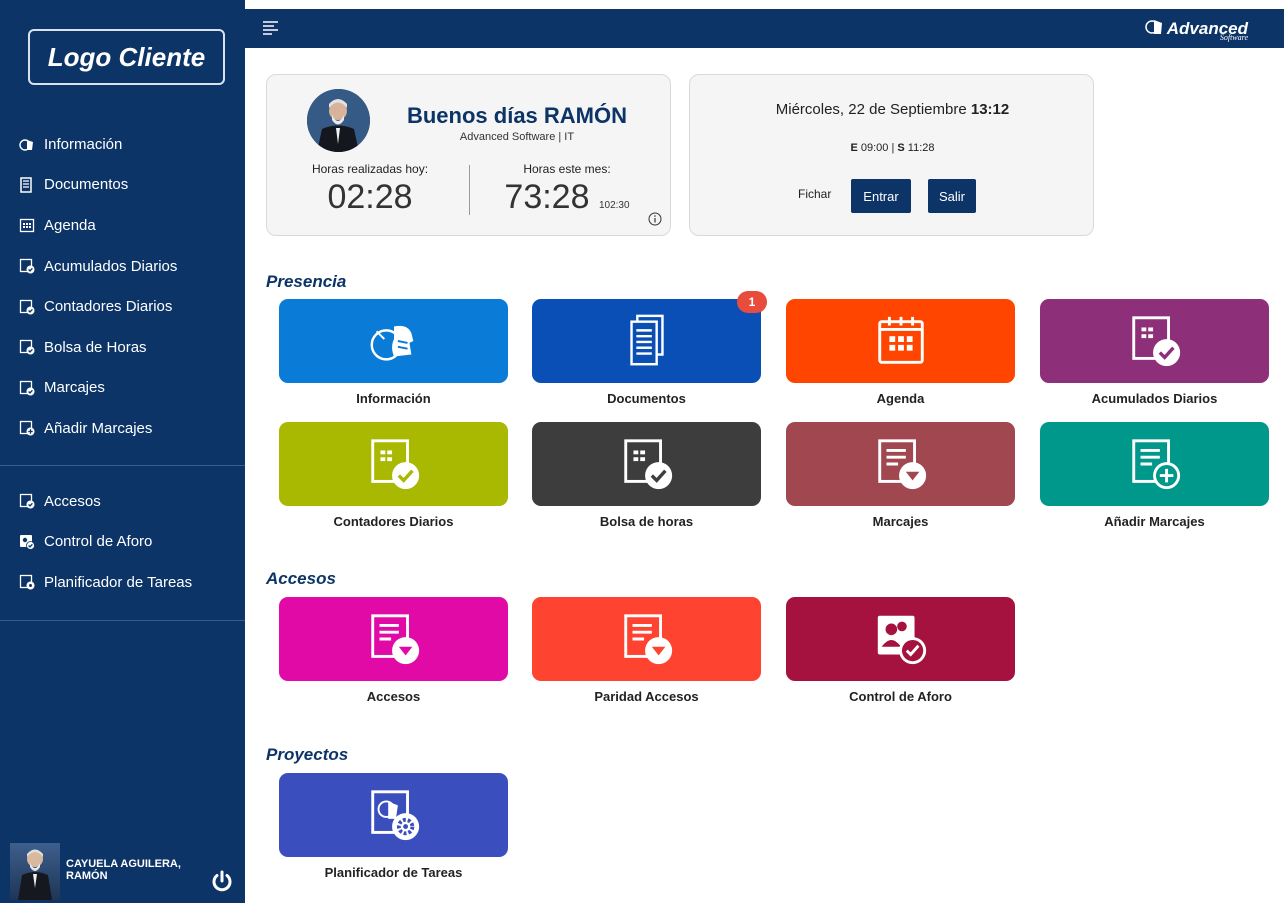 This screenshot has height=903, width=1284. Describe the element at coordinates (27, 185) in the screenshot. I see `document-icon` at that location.